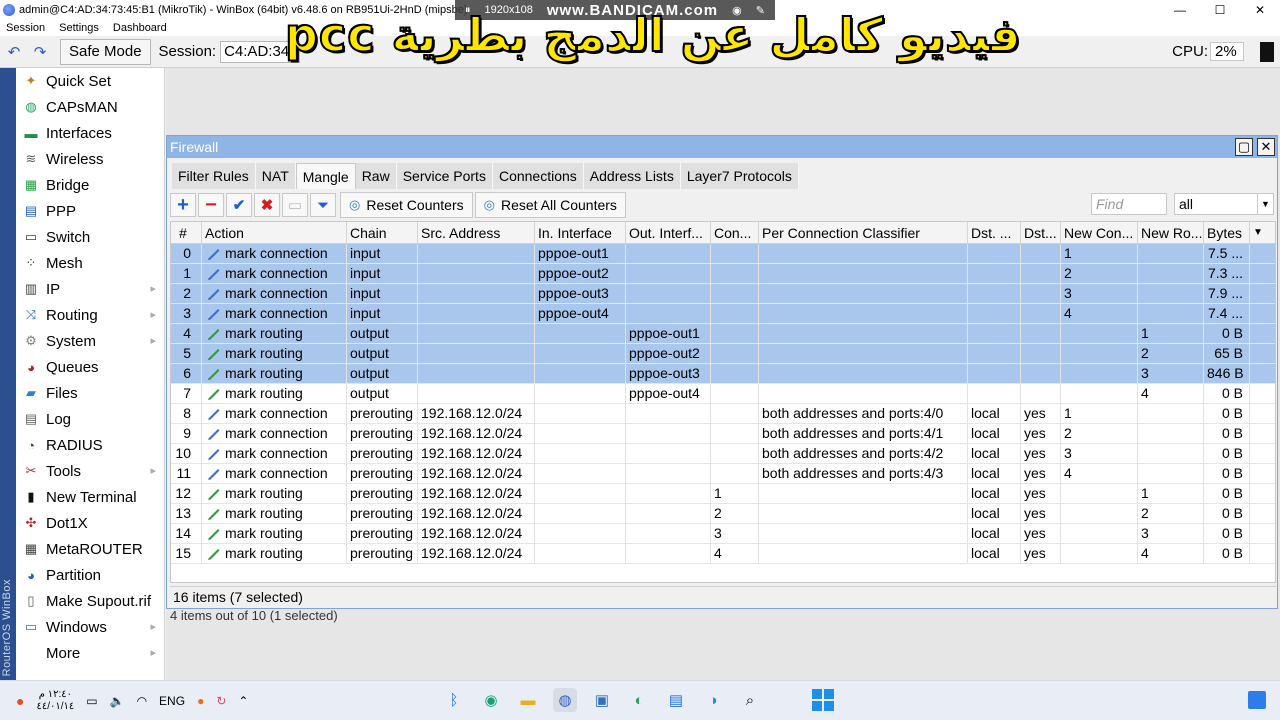  I want to click on winbox-alt-icon: ▣, so click(602, 700).